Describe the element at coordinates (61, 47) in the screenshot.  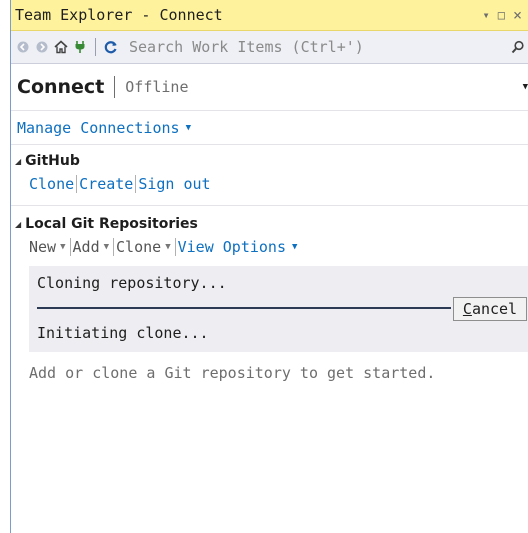
I see `home-icon` at that location.